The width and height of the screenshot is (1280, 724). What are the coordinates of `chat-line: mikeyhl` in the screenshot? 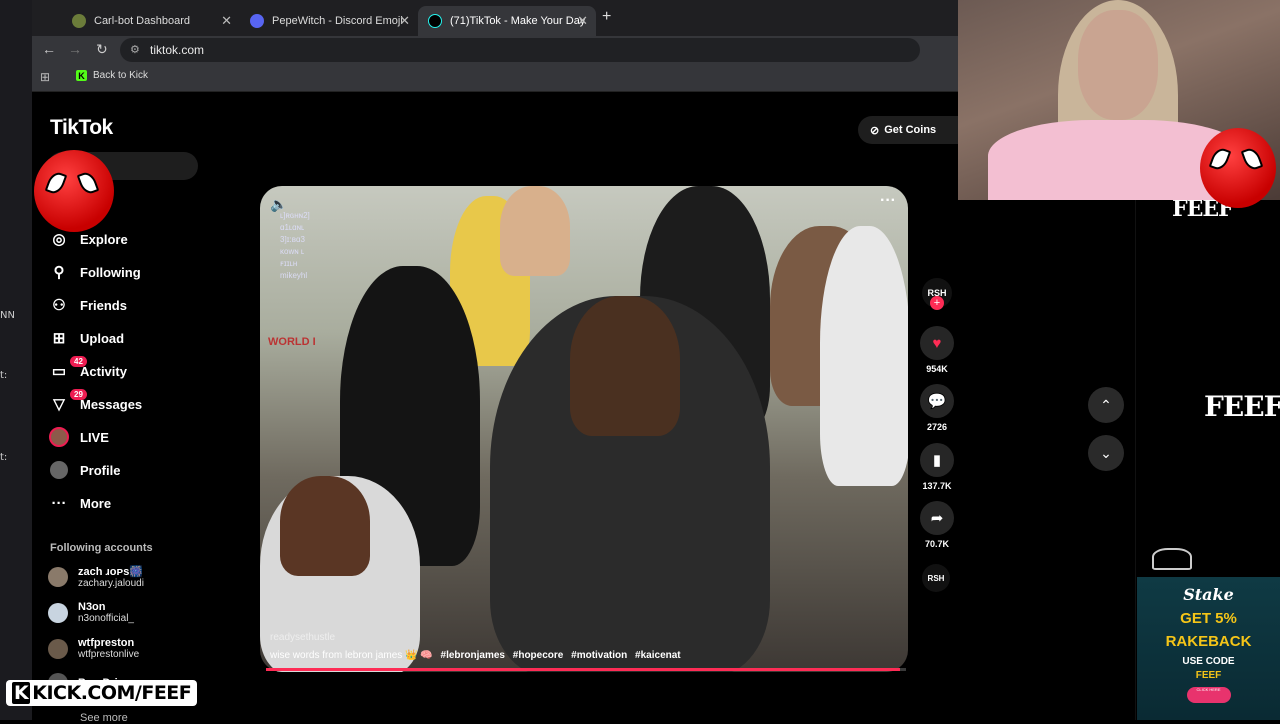 It's located at (294, 275).